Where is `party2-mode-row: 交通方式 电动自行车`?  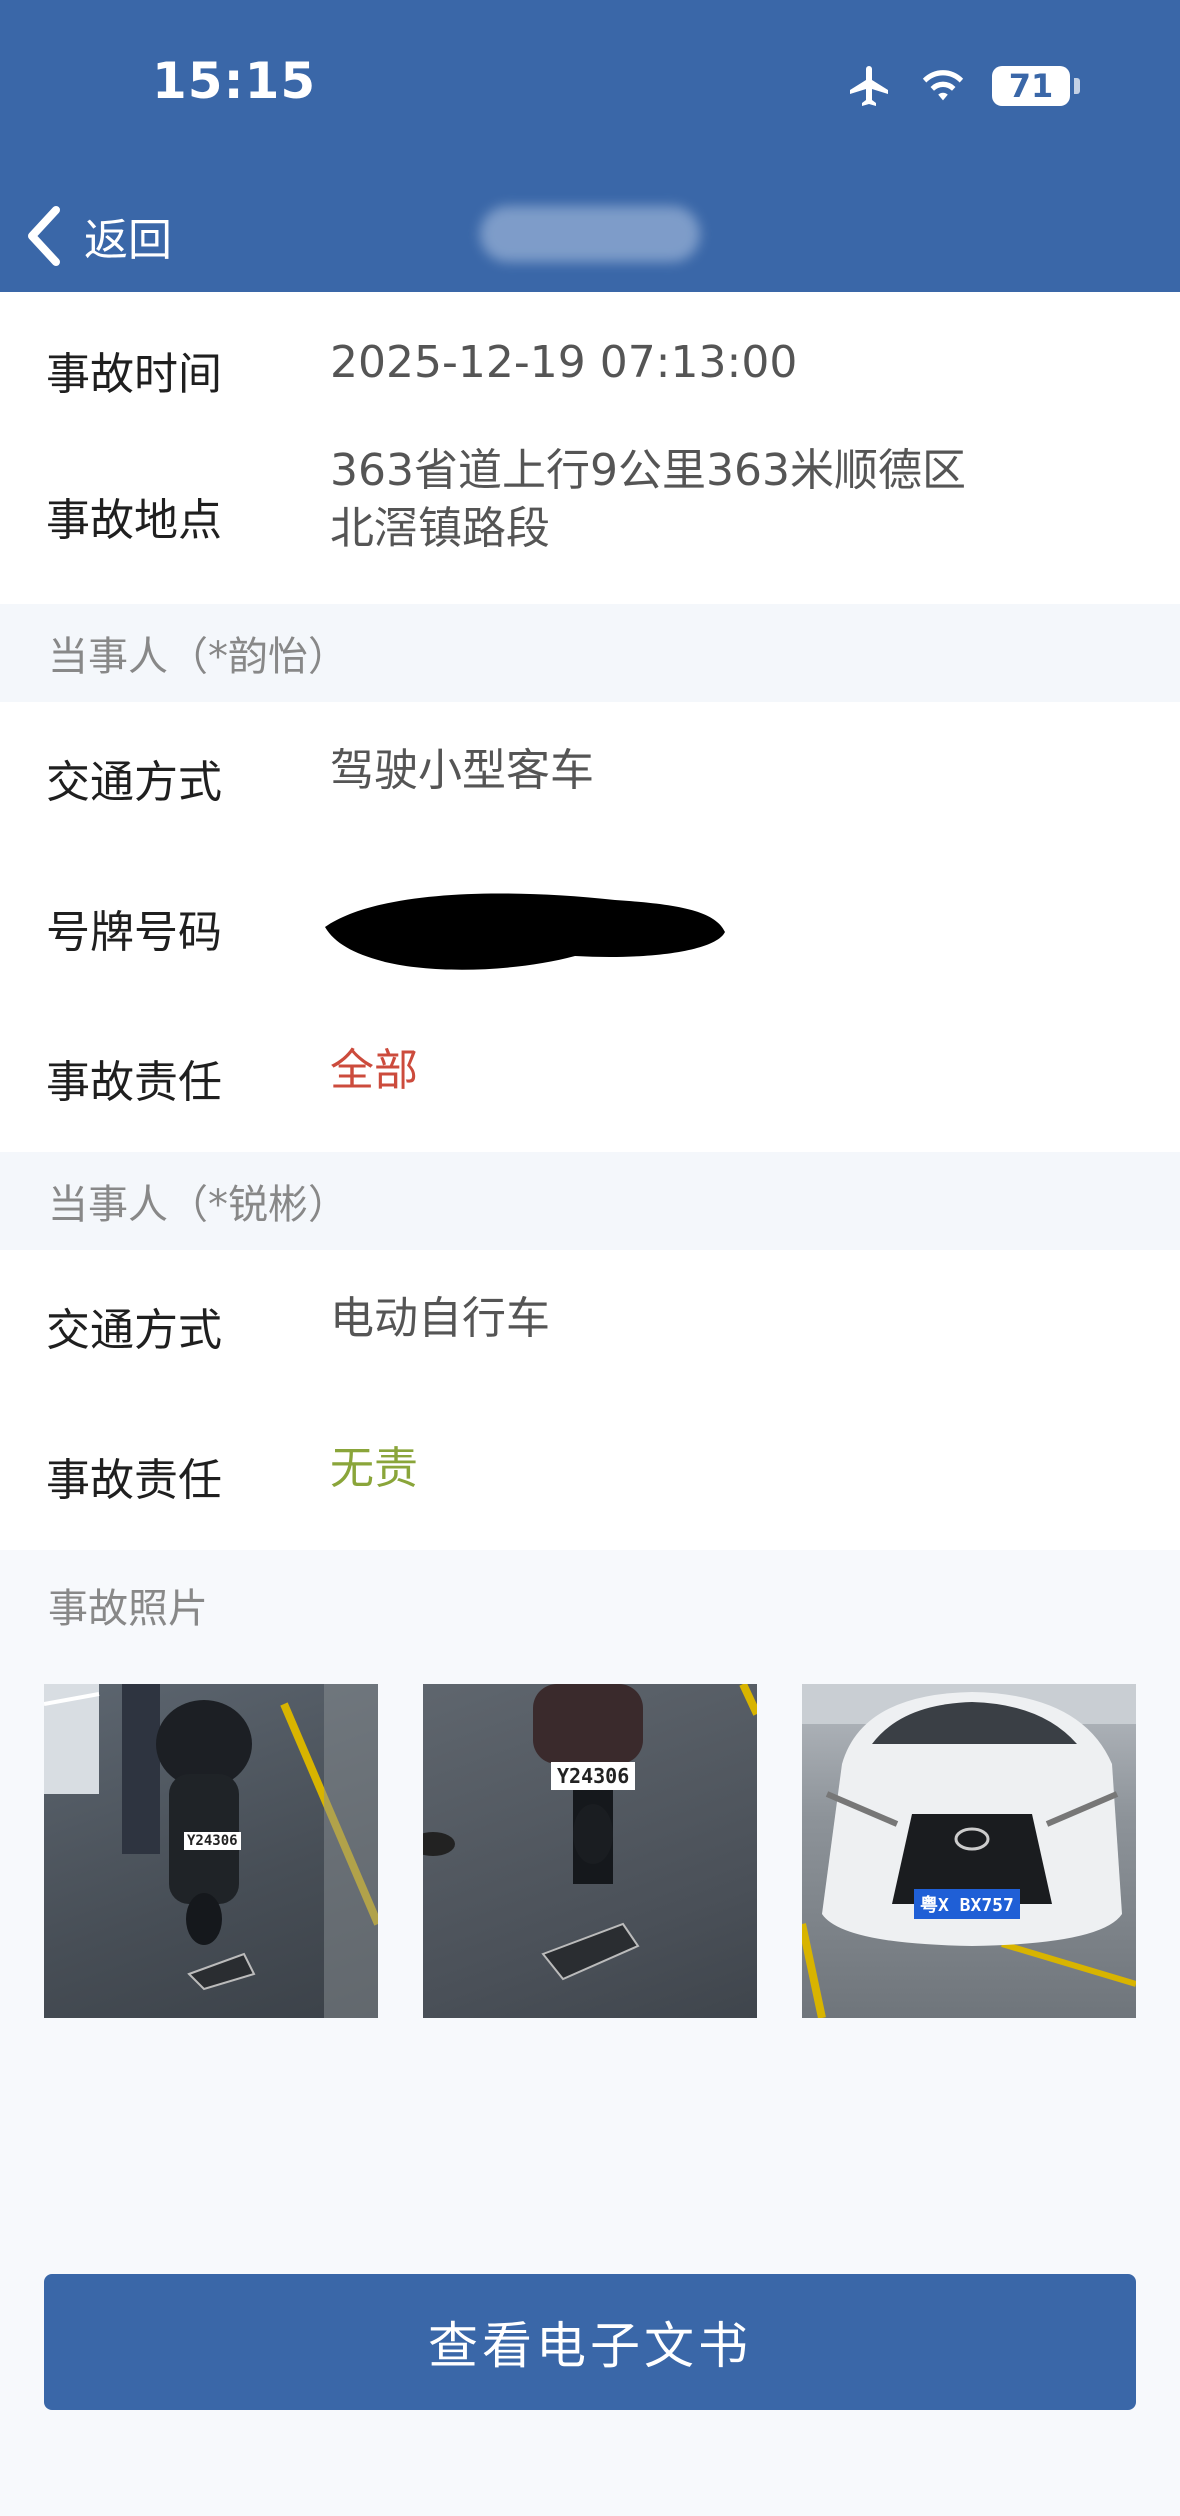 party2-mode-row: 交通方式 电动自行车 is located at coordinates (590, 1325).